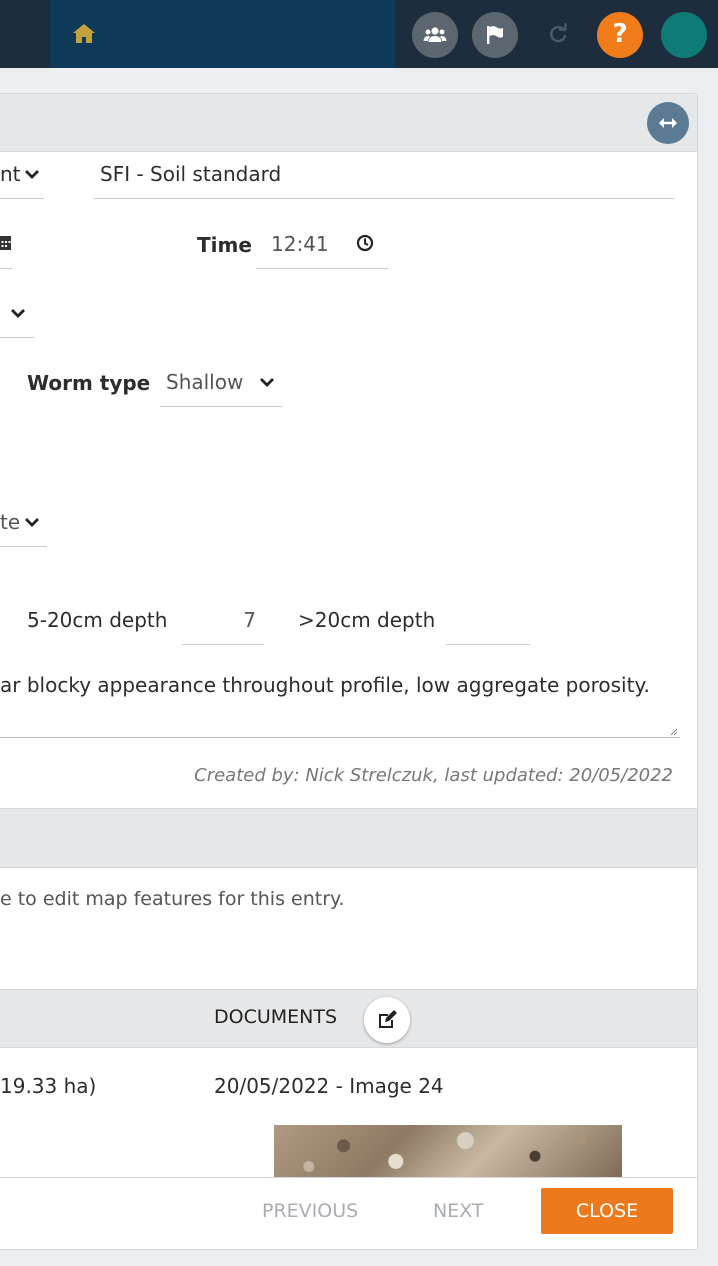 The height and width of the screenshot is (1266, 718). I want to click on documents-section-header: DOCUMENTS, so click(348, 1018).